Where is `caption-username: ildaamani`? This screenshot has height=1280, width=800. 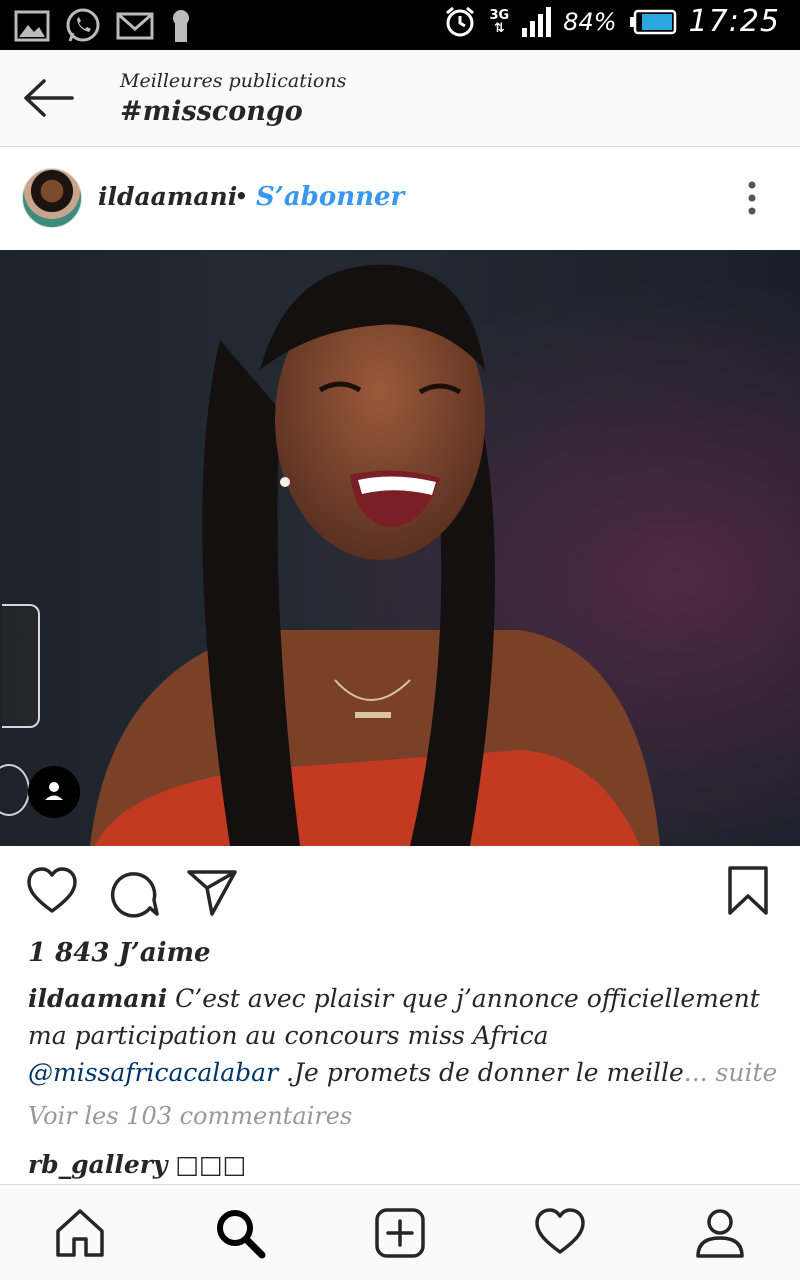 caption-username: ildaamani is located at coordinates (97, 998).